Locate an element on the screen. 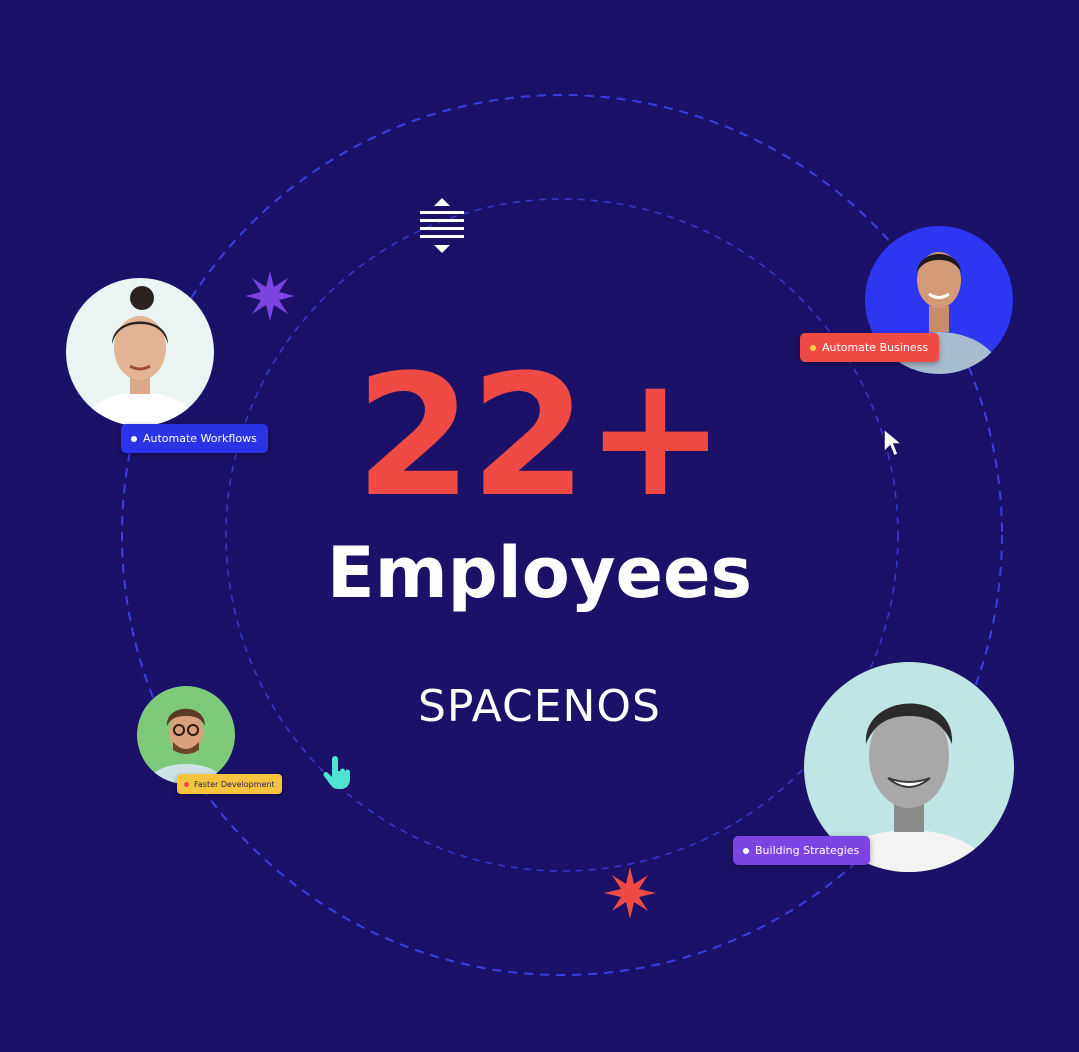 This screenshot has width=1079, height=1052. badge-building-strategies: Building Strategies is located at coordinates (802, 850).